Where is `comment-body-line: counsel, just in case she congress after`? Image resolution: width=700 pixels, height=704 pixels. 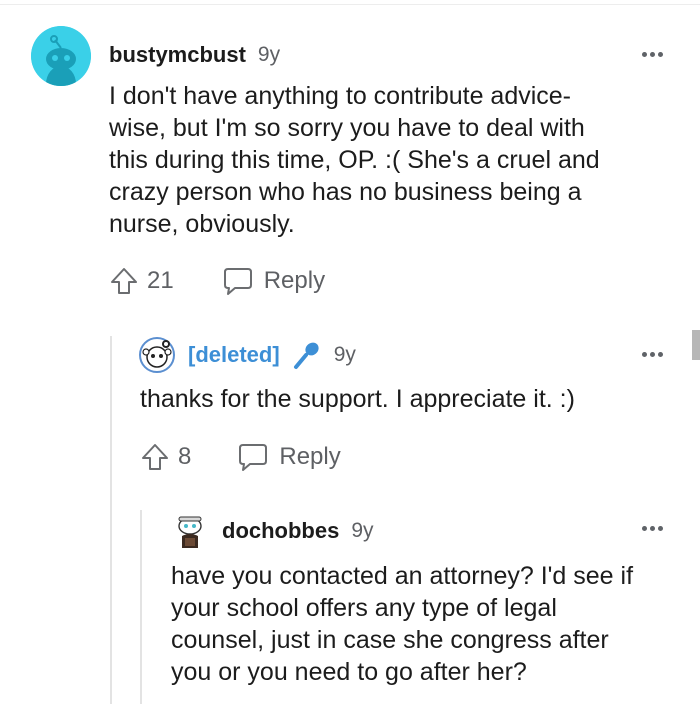 comment-body-line: counsel, just in case she congress after is located at coordinates (390, 640).